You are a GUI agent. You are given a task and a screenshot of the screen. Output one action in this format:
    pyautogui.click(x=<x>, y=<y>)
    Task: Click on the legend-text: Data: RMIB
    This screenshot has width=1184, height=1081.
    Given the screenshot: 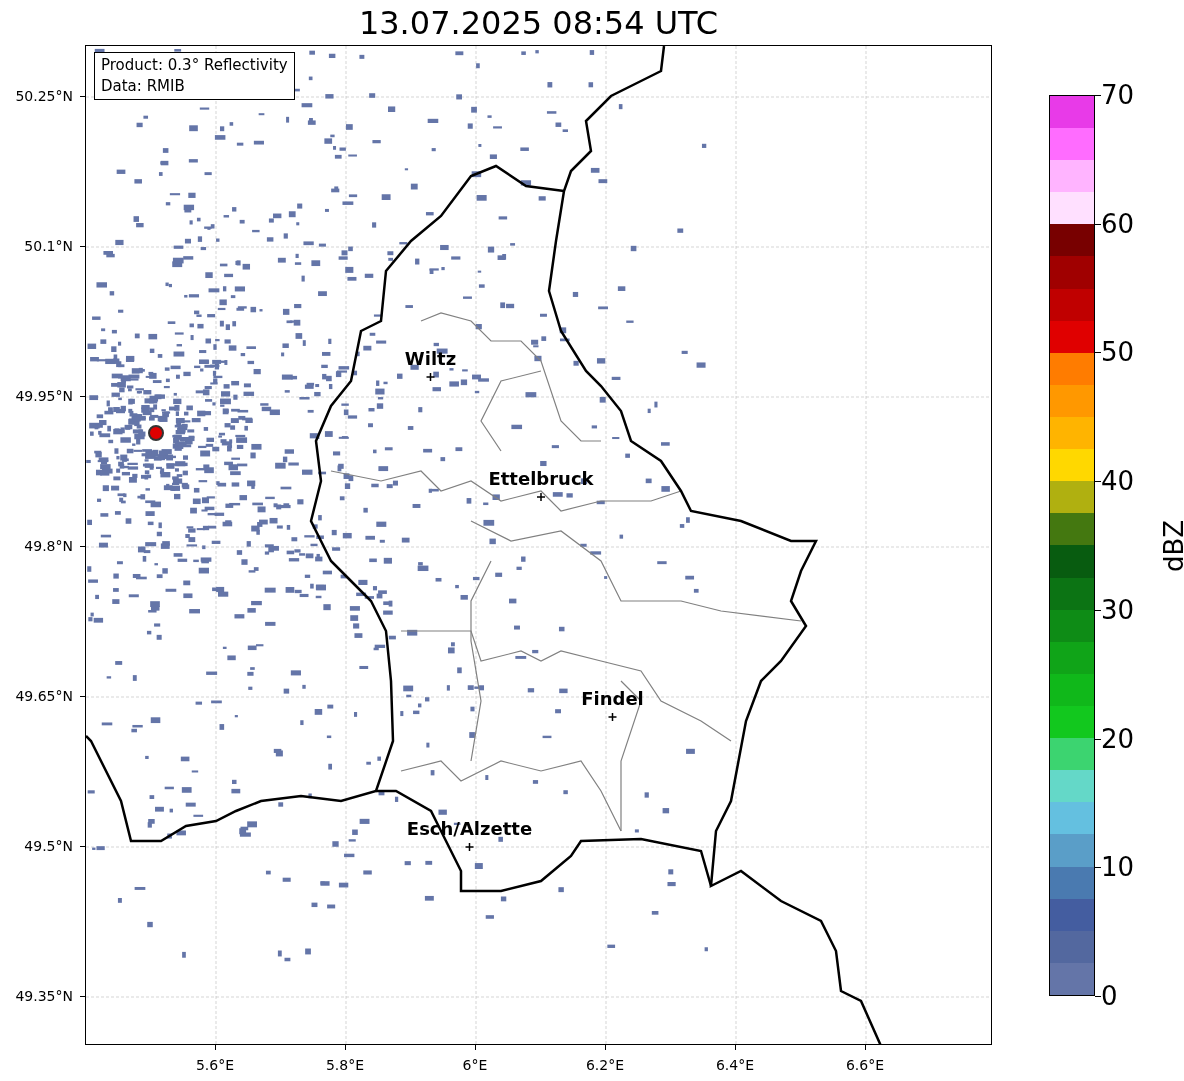 What is the action you would take?
    pyautogui.click(x=143, y=86)
    